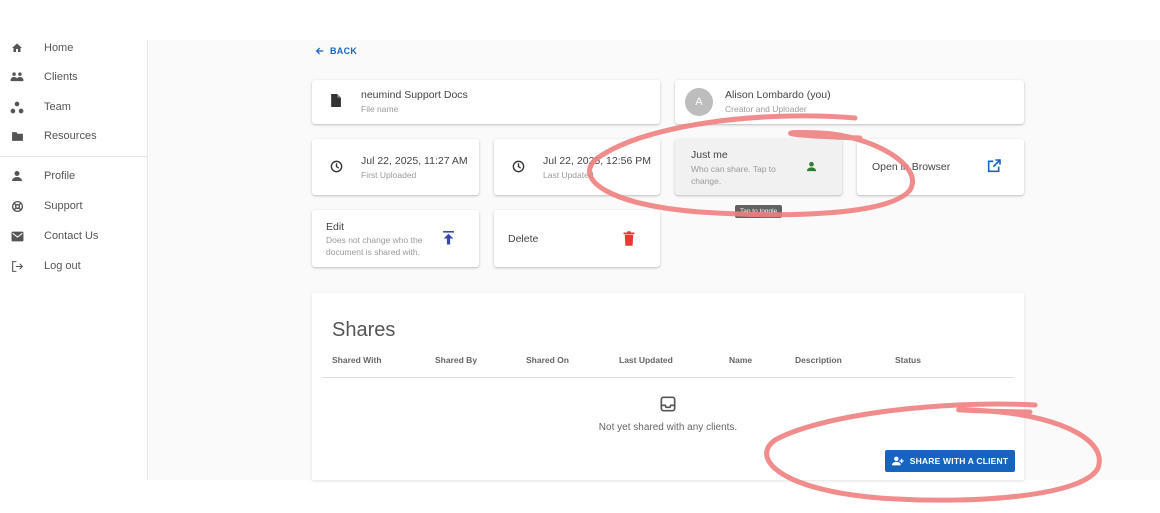 The height and width of the screenshot is (513, 1160). I want to click on first-uploaded-card: Jul 22, 2025, 11:27 AM First Uploaded, so click(395, 167).